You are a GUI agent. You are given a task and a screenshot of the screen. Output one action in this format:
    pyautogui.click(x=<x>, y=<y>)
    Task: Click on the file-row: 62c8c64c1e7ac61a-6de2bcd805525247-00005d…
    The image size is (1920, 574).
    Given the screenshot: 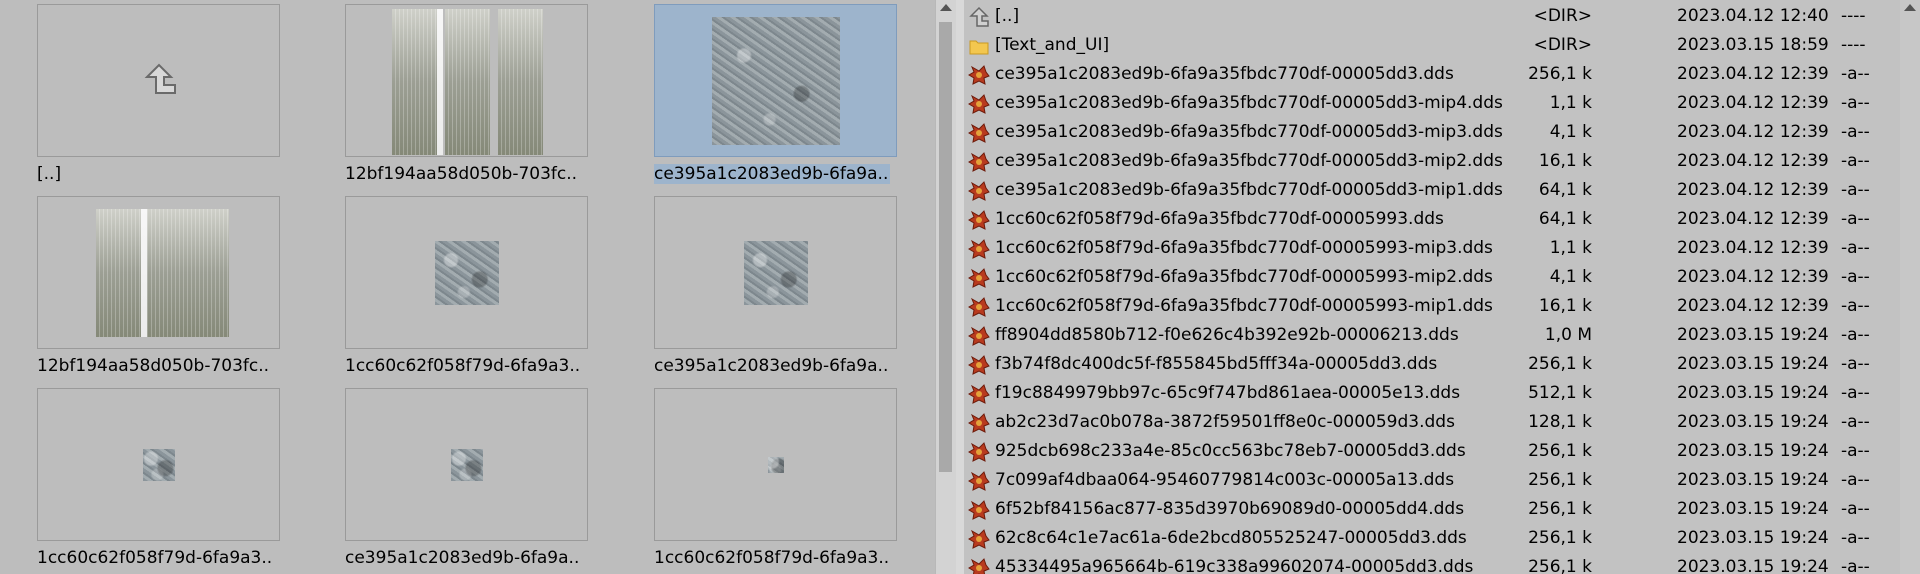 What is the action you would take?
    pyautogui.click(x=1432, y=538)
    